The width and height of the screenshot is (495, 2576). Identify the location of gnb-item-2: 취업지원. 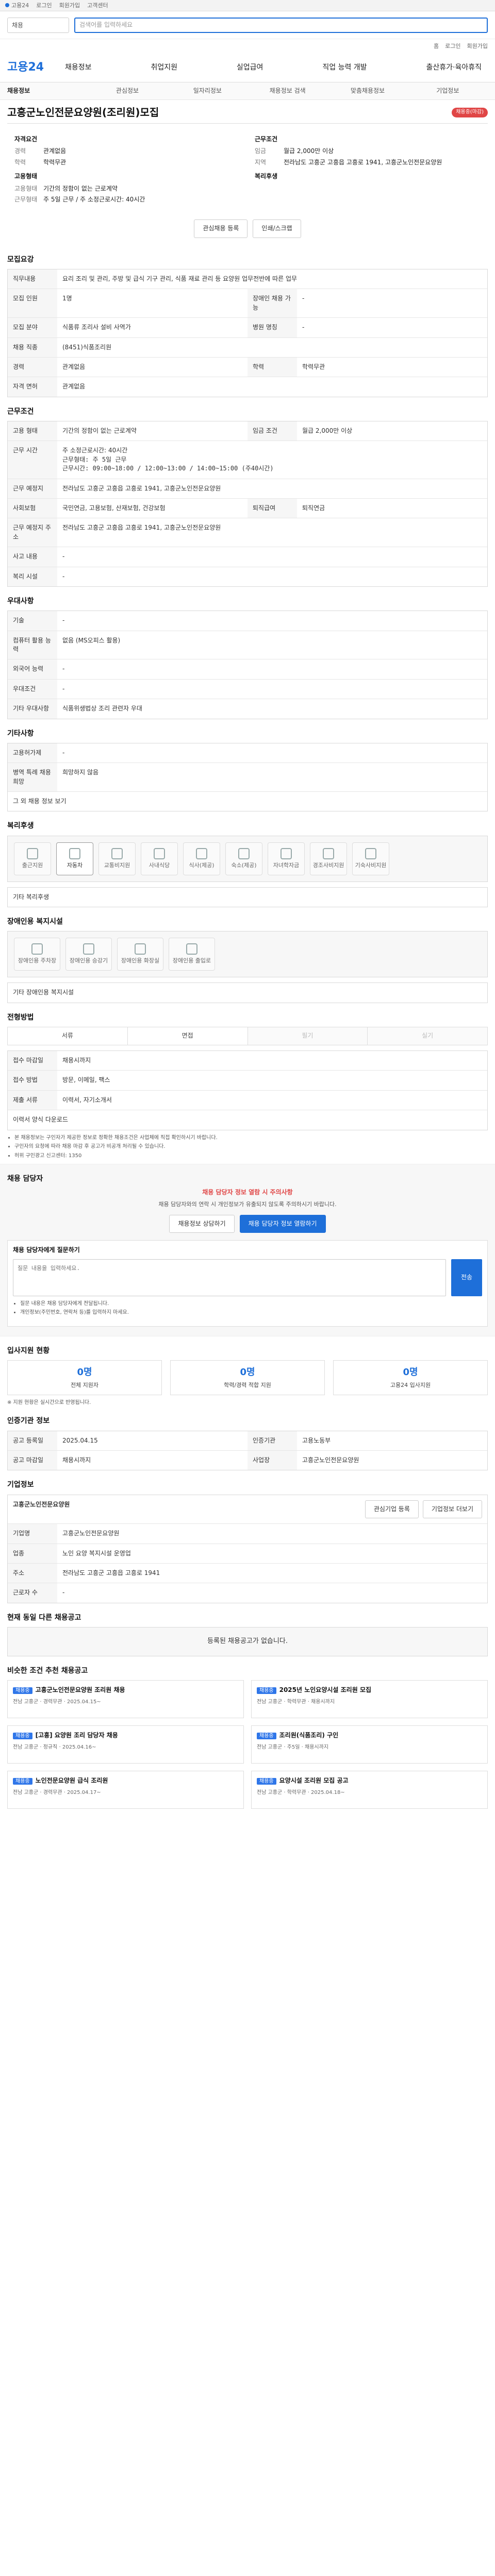
(164, 67).